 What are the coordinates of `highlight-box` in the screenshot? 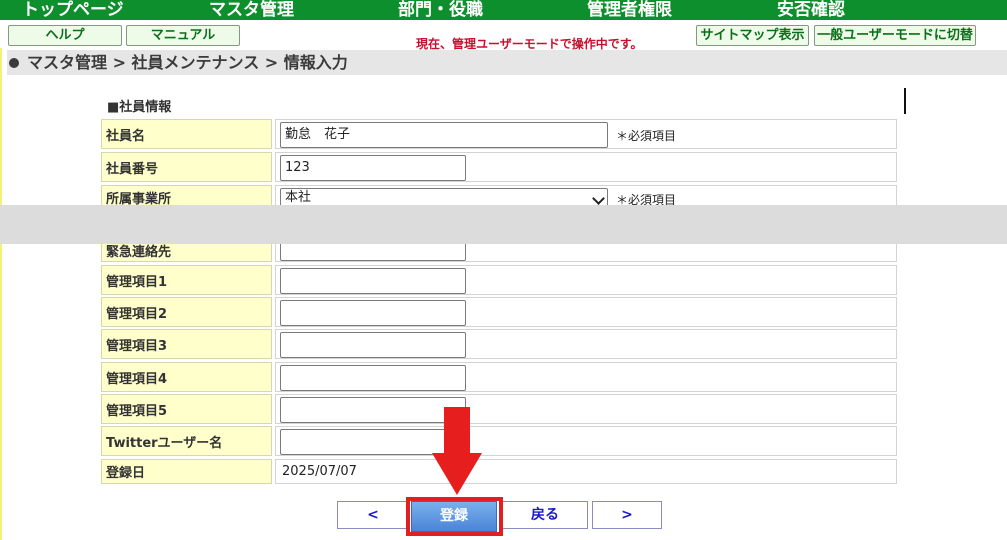 It's located at (454, 516).